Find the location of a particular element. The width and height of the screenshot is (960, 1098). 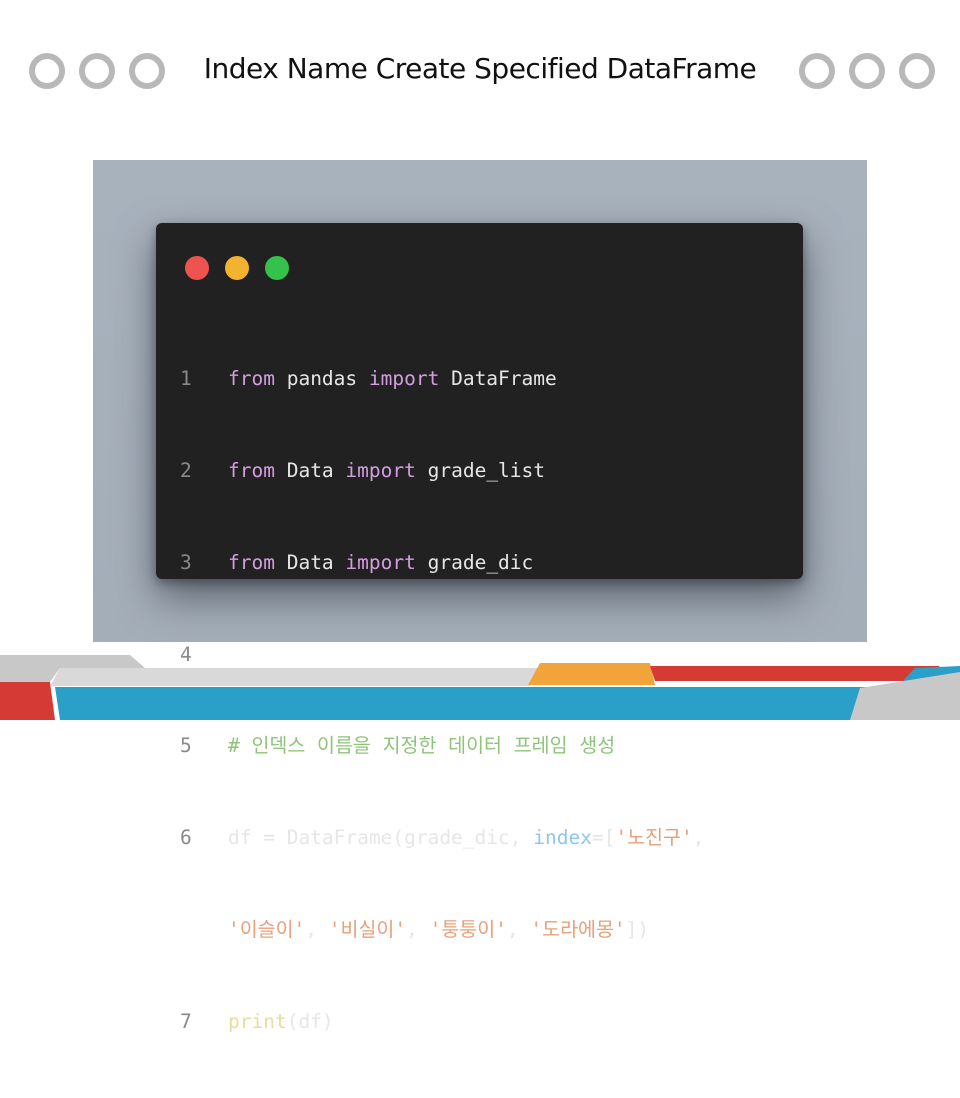

blue-band-shape is located at coordinates (507, 703).